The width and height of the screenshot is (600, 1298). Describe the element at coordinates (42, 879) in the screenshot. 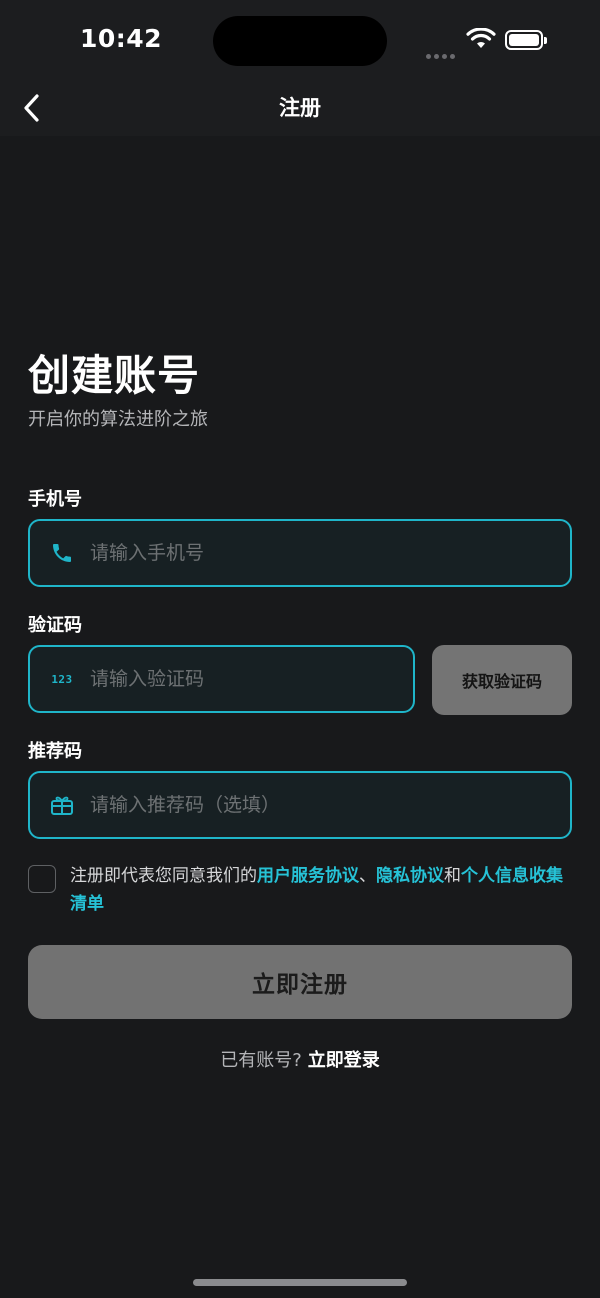

I see `agreement-checkbox` at that location.